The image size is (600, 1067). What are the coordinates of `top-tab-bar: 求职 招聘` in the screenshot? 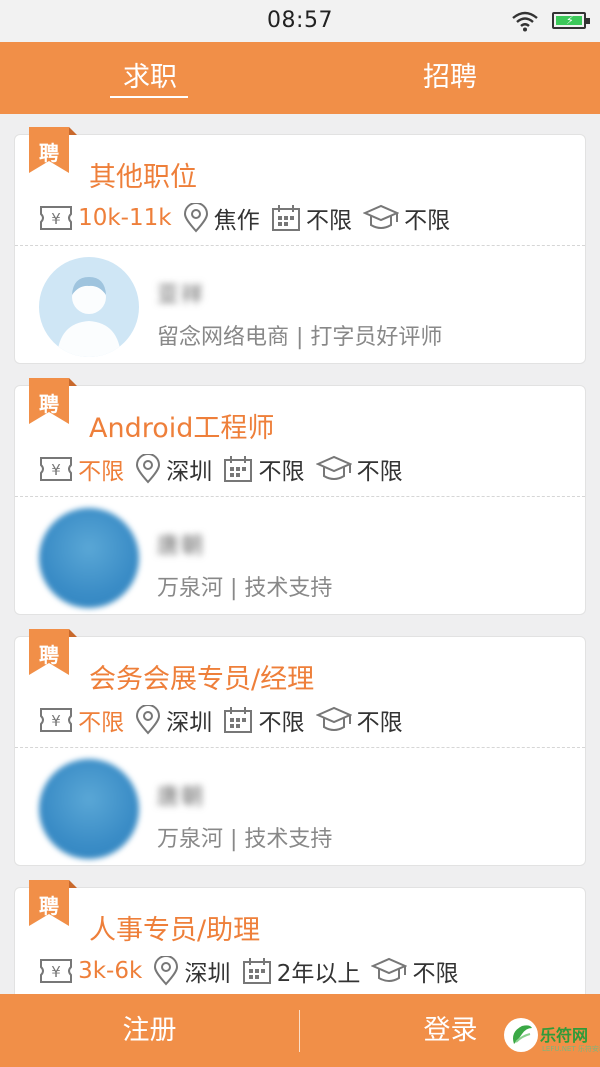 It's located at (300, 78).